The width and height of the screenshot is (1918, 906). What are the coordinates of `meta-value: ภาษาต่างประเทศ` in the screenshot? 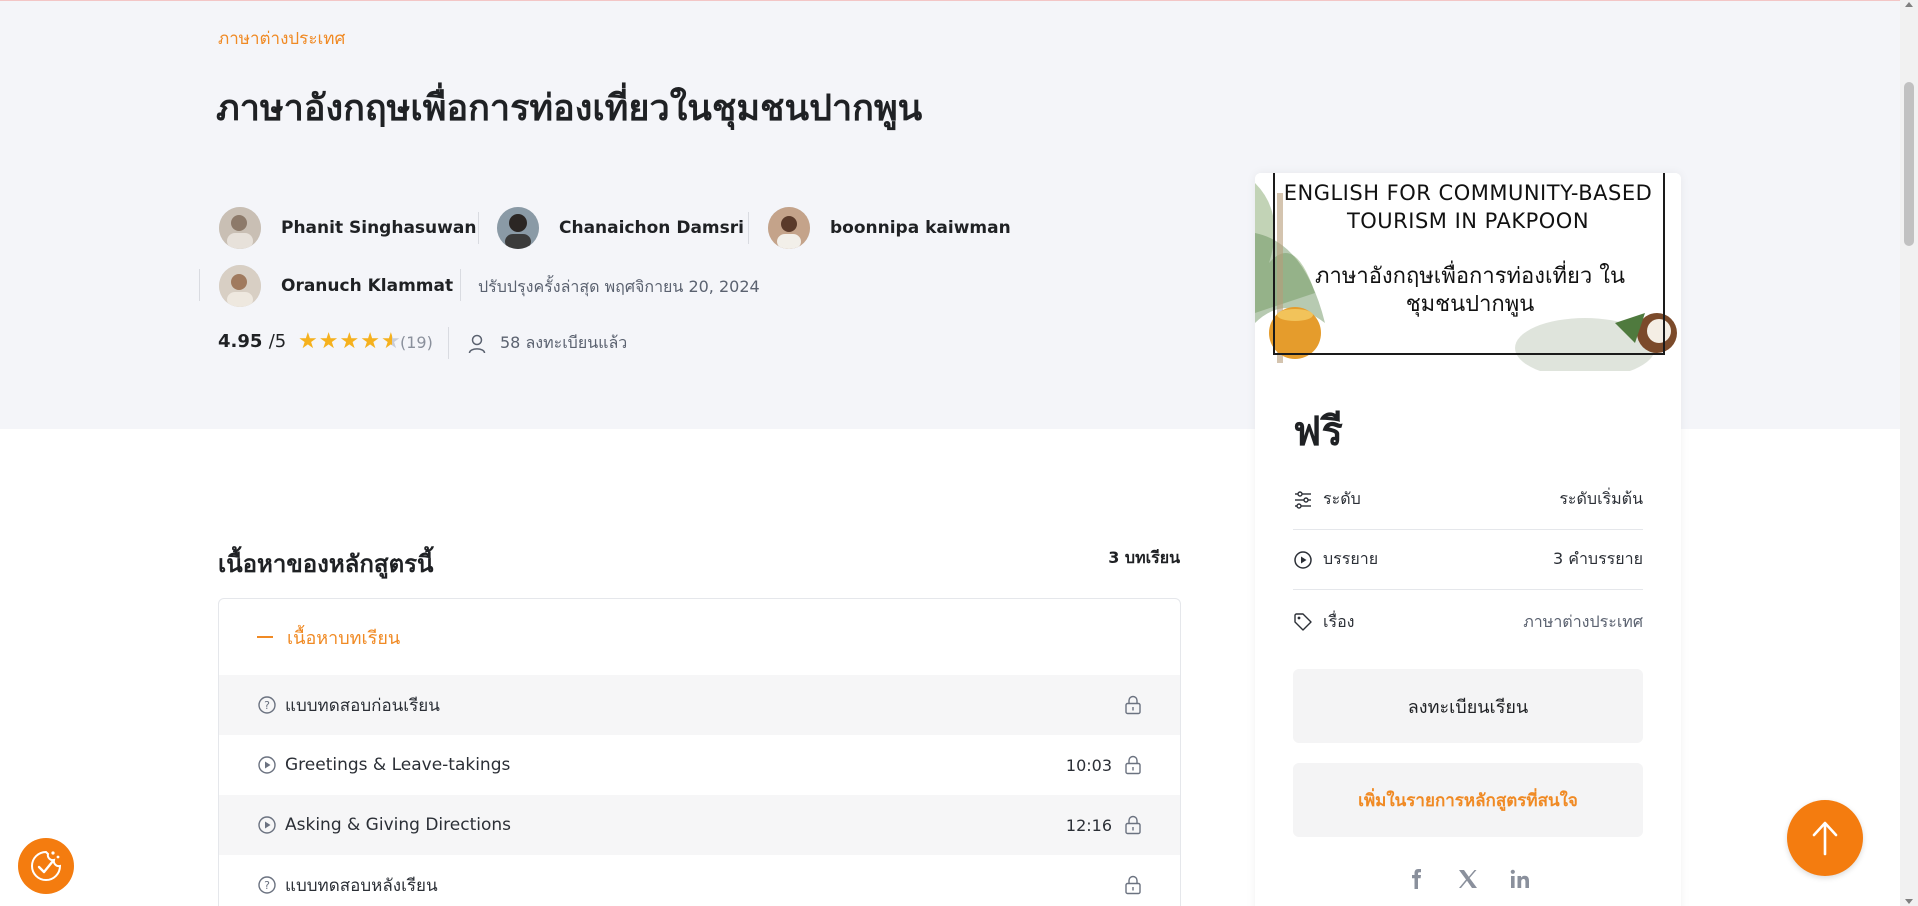 It's located at (1583, 622).